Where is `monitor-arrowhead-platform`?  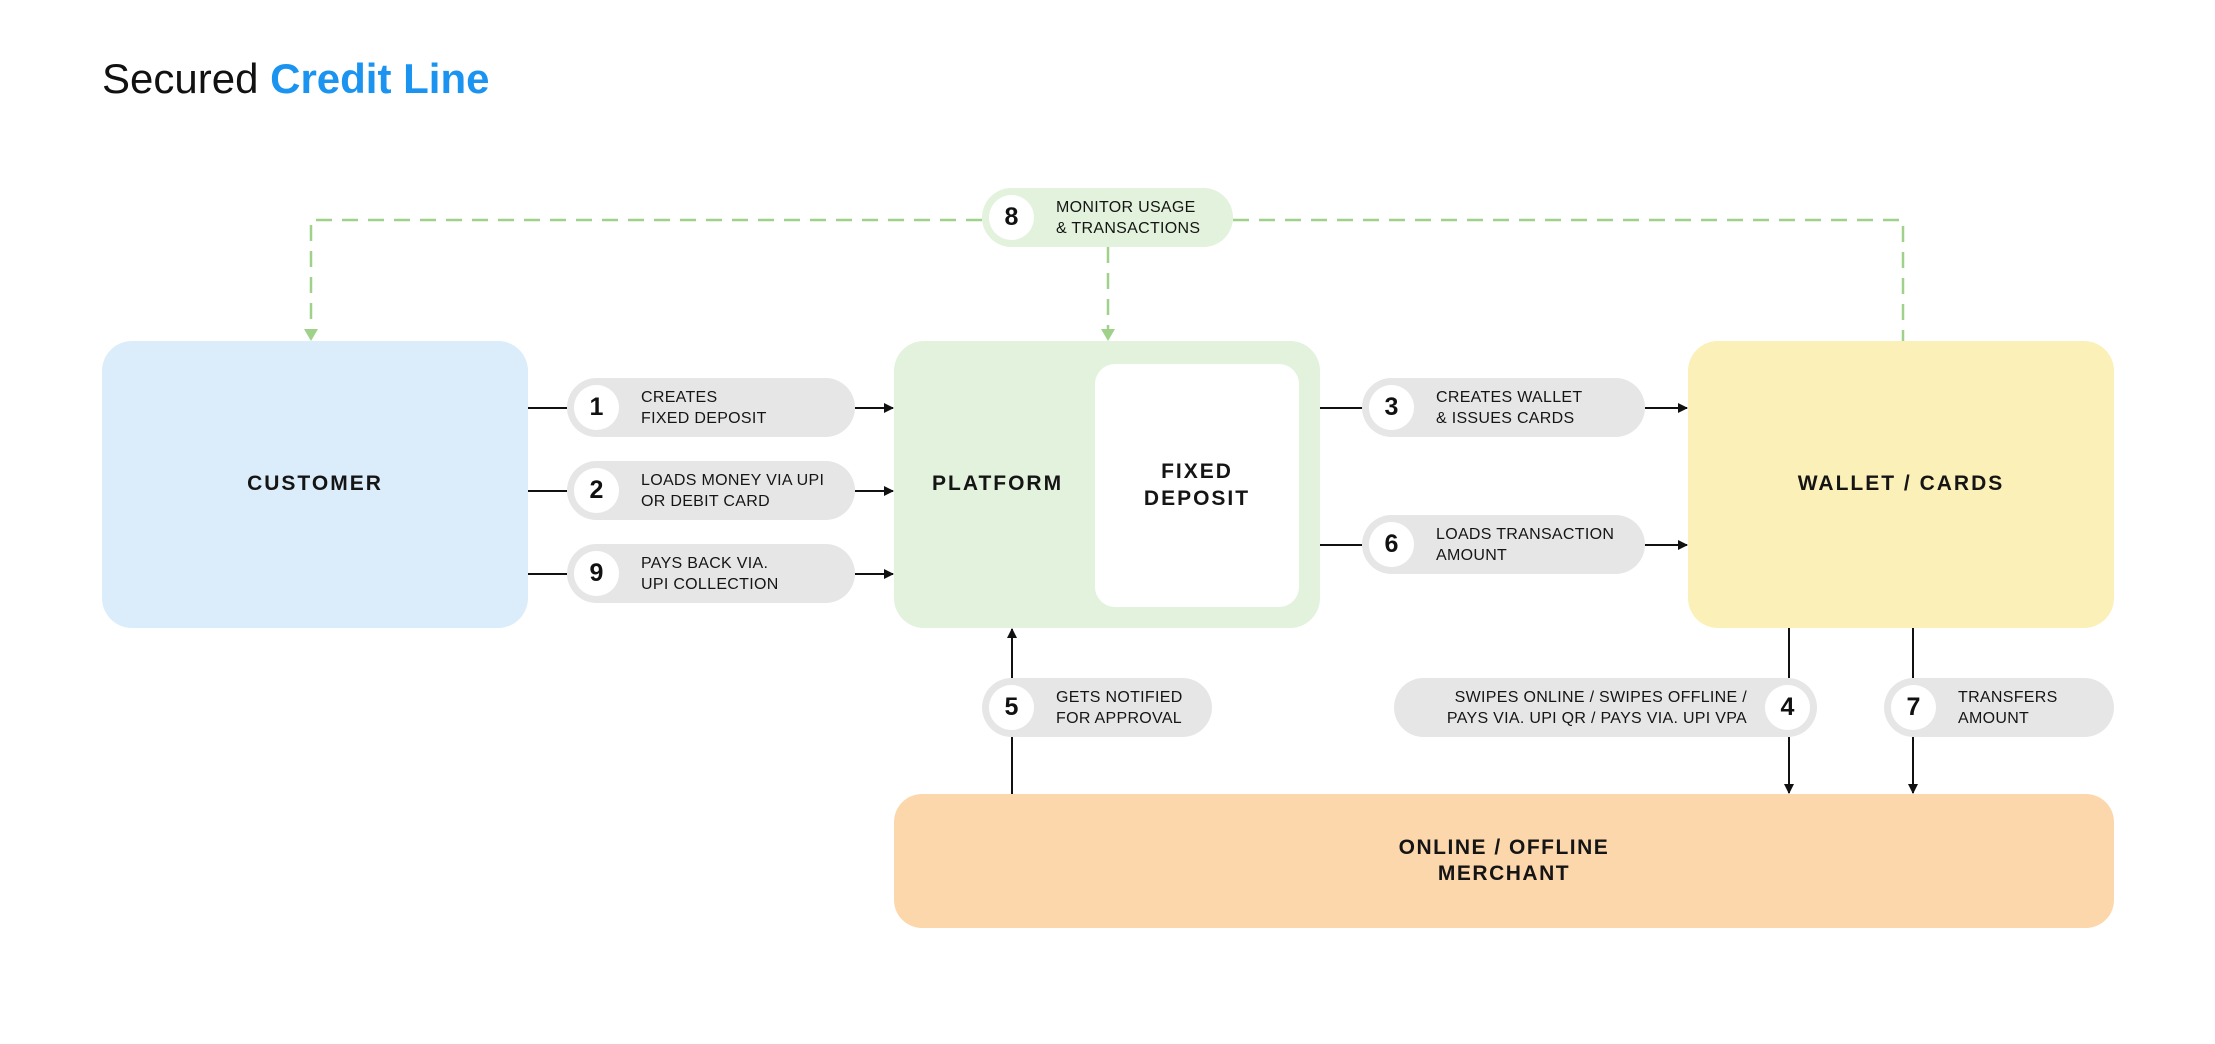
monitor-arrowhead-platform is located at coordinates (1108, 335).